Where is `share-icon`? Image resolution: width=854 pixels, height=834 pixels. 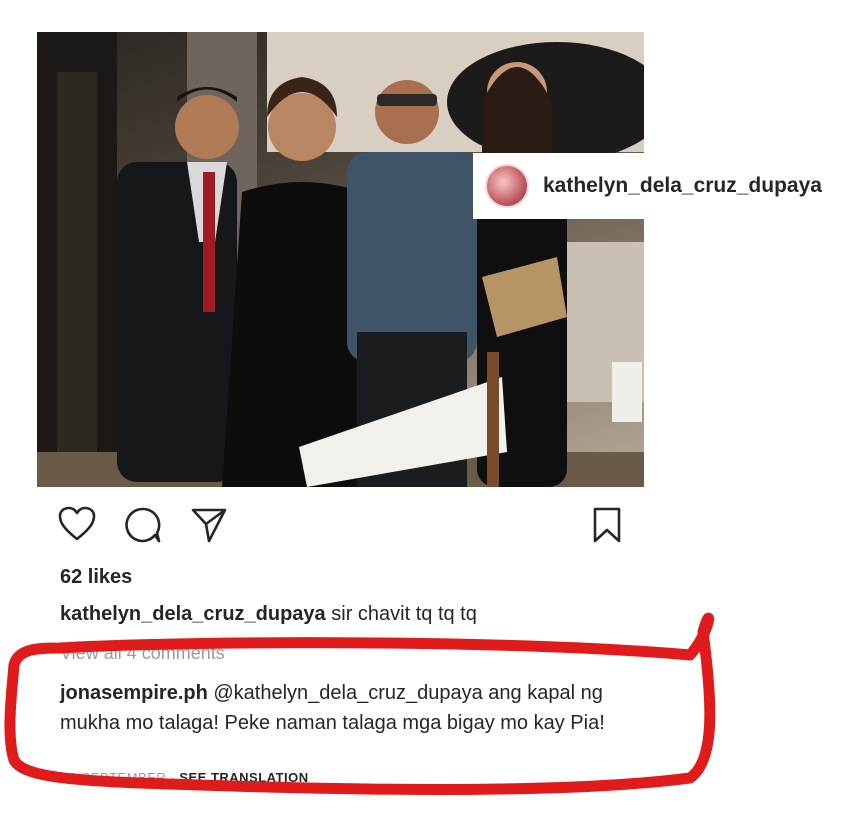
share-icon is located at coordinates (209, 527).